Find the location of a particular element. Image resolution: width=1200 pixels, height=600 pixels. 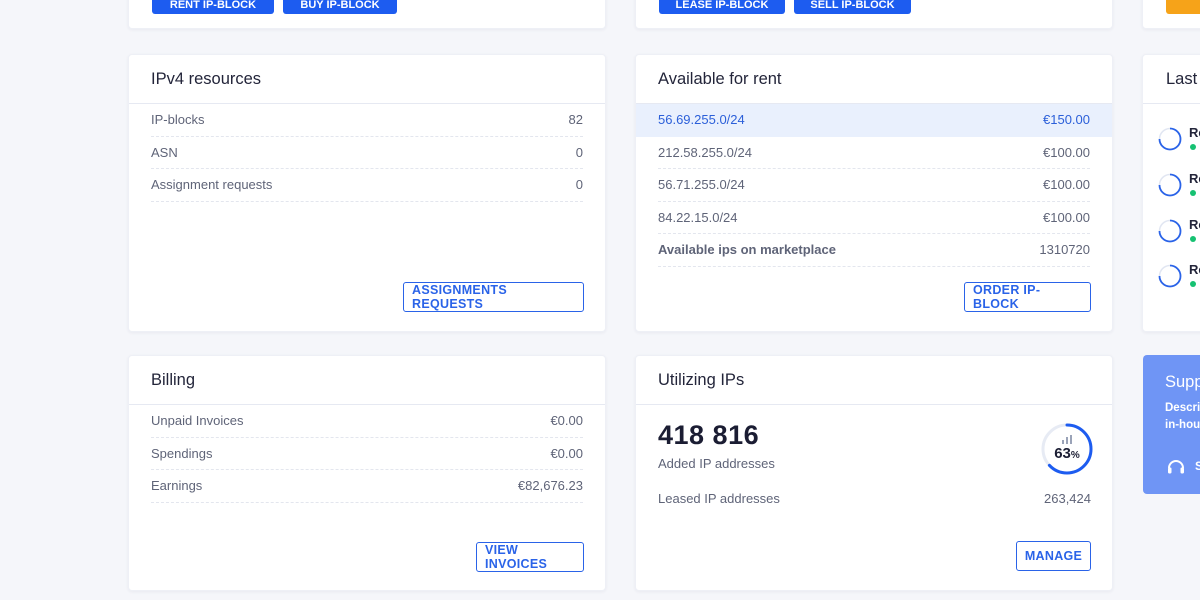

available-for-rent-title: Available for rent is located at coordinates (874, 79).